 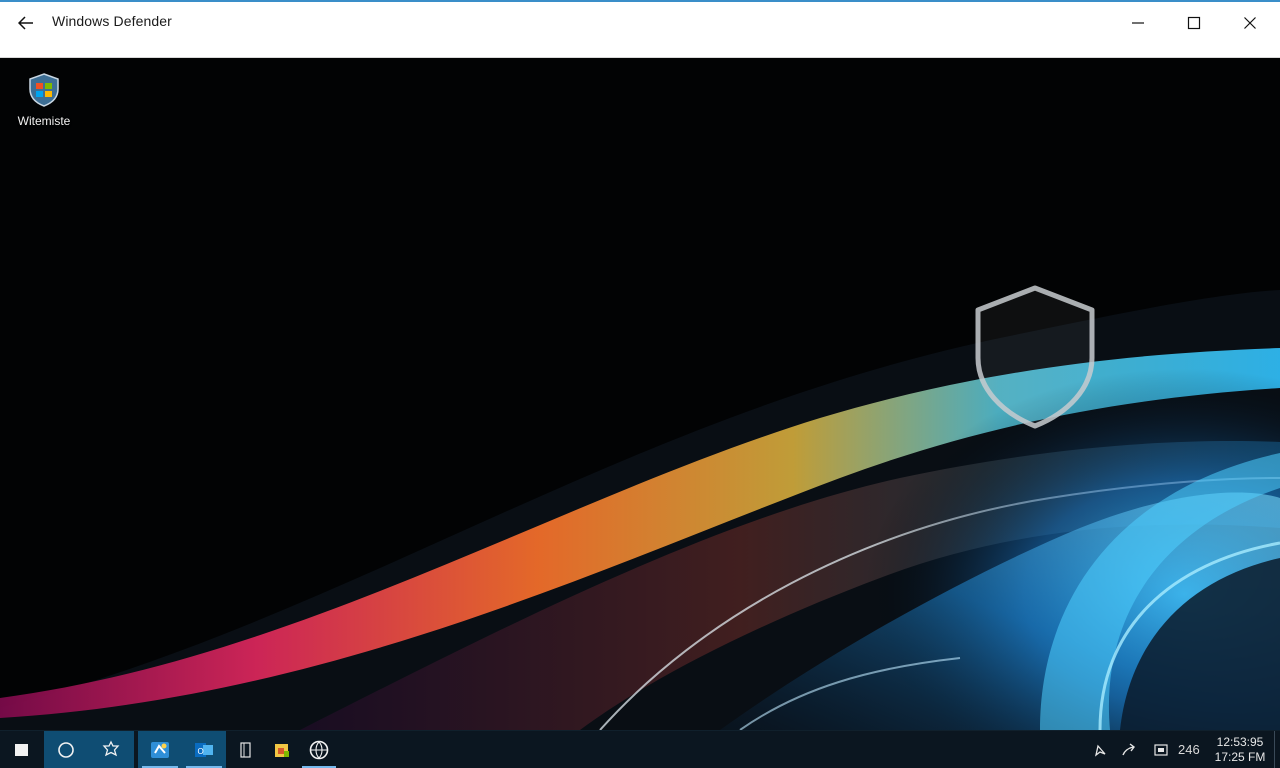 I want to click on taskbar-app-outlook: O, so click(x=204, y=749).